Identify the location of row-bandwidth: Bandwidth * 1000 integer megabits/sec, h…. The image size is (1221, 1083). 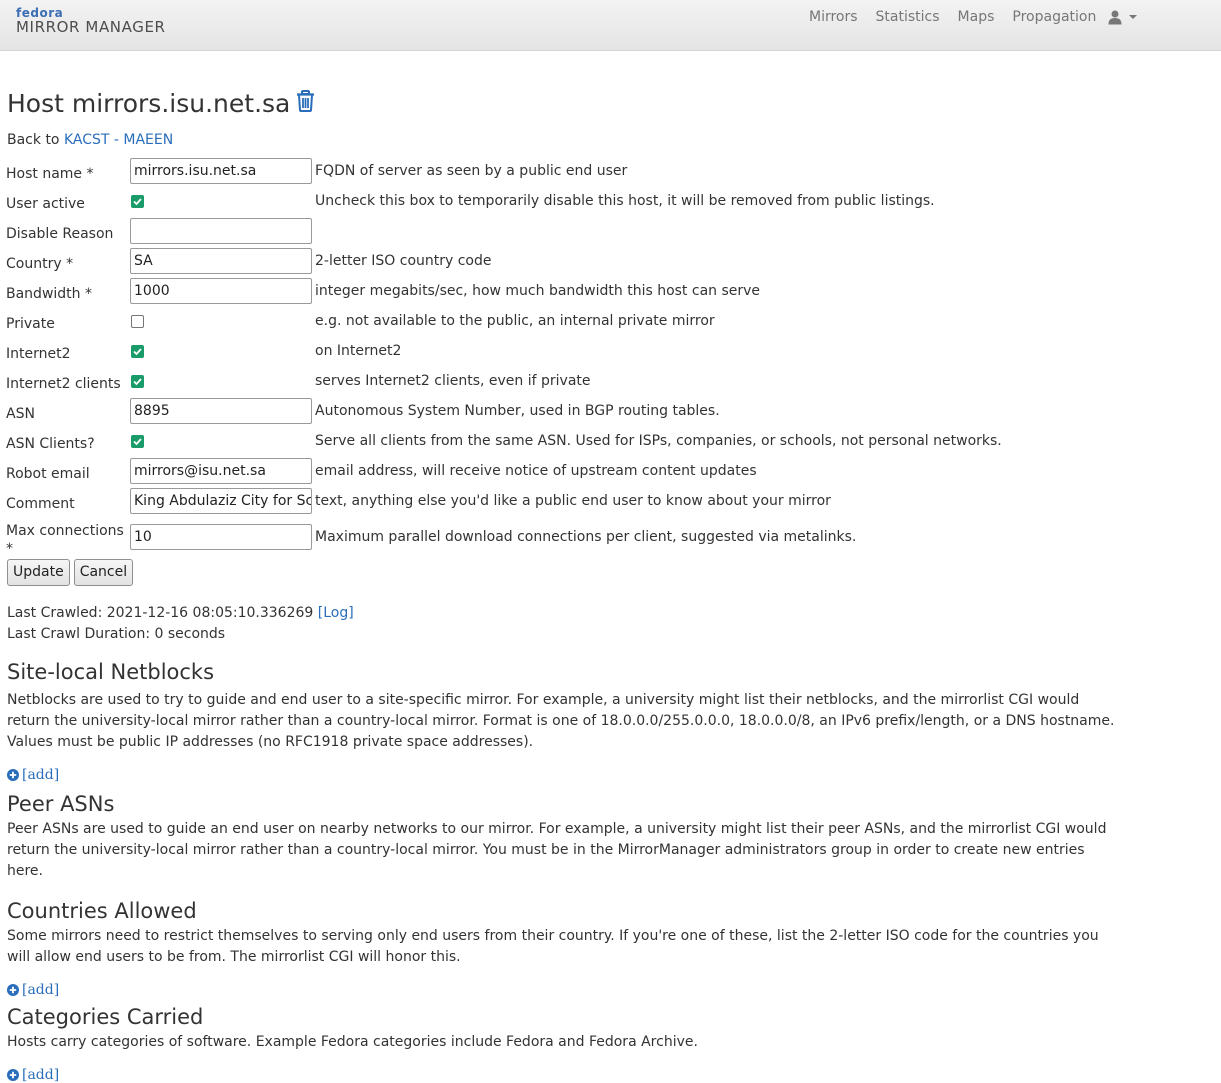
(504, 291).